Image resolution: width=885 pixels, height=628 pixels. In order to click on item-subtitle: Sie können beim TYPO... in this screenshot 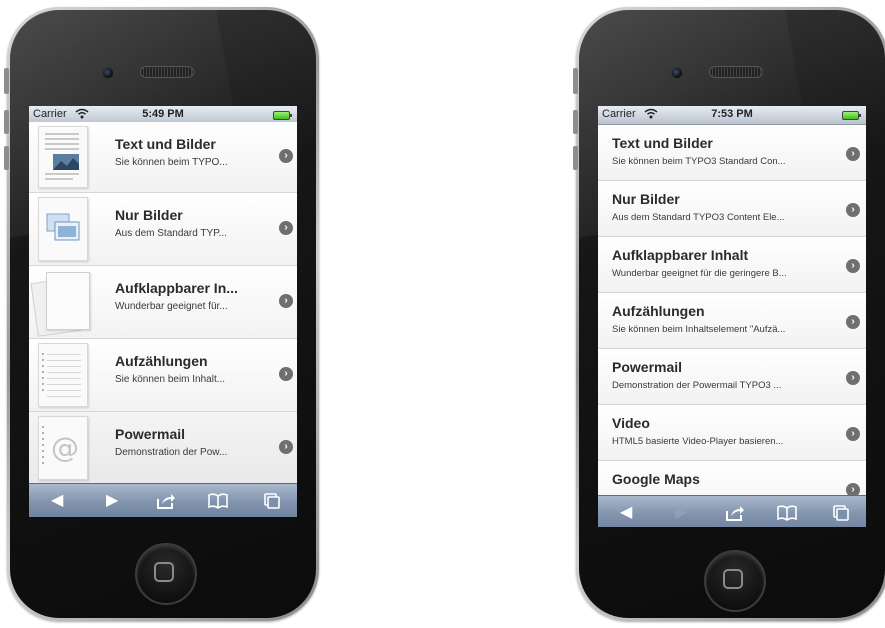, I will do `click(171, 162)`.